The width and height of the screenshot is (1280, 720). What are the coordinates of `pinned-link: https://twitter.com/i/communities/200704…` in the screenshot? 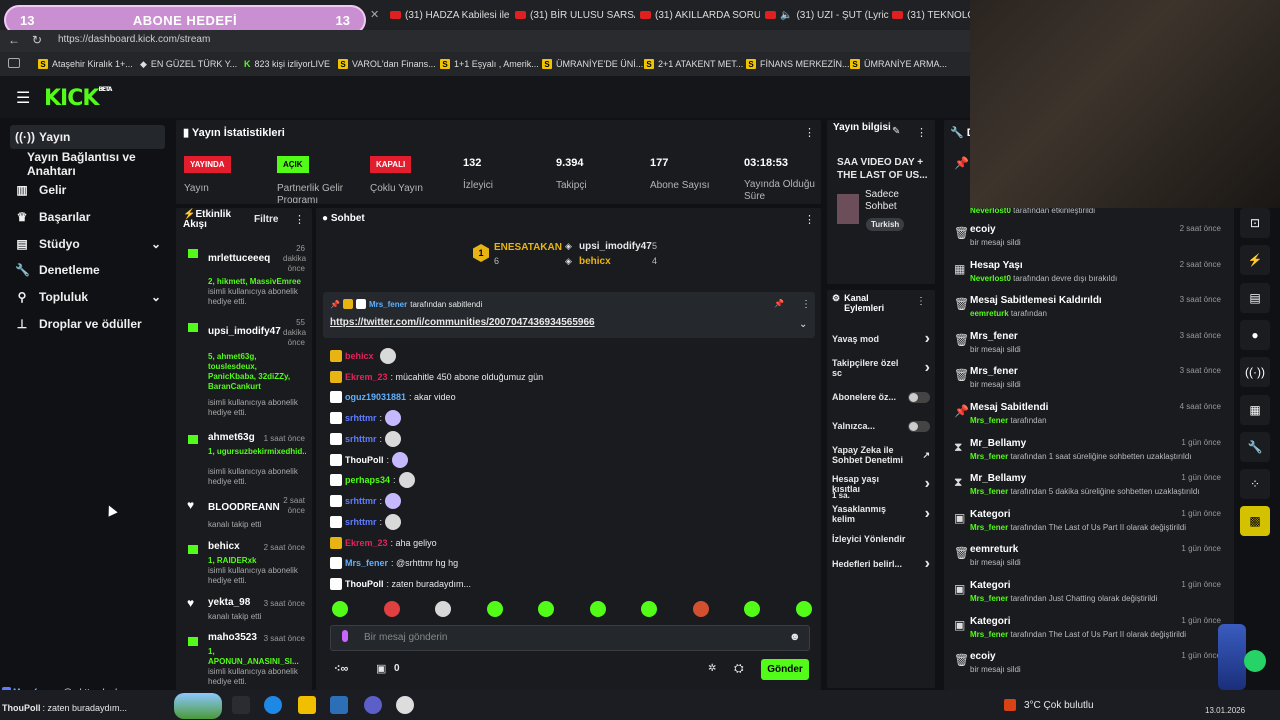 It's located at (462, 322).